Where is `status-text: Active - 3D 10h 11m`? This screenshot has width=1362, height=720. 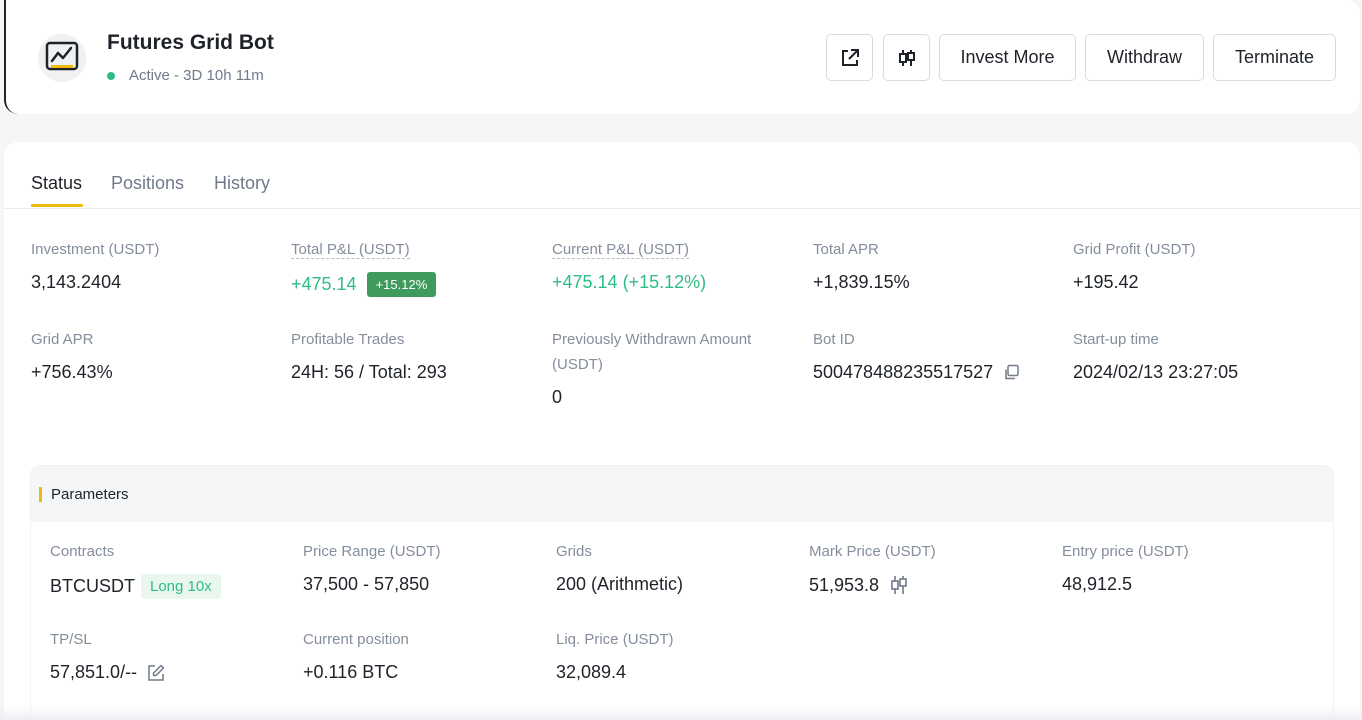
status-text: Active - 3D 10h 11m is located at coordinates (196, 75).